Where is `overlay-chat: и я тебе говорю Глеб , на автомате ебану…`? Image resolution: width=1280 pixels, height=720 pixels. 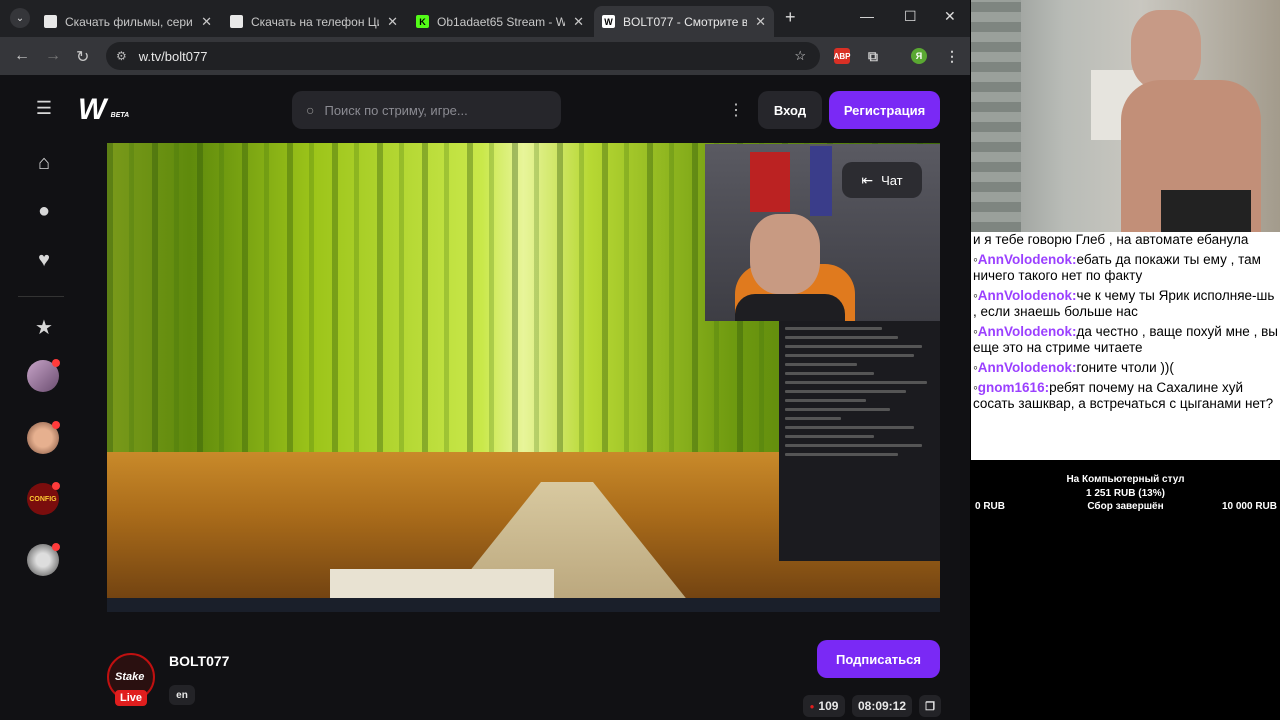 overlay-chat: и я тебе говорю Глеб , на автомате ебану… is located at coordinates (1125, 342).